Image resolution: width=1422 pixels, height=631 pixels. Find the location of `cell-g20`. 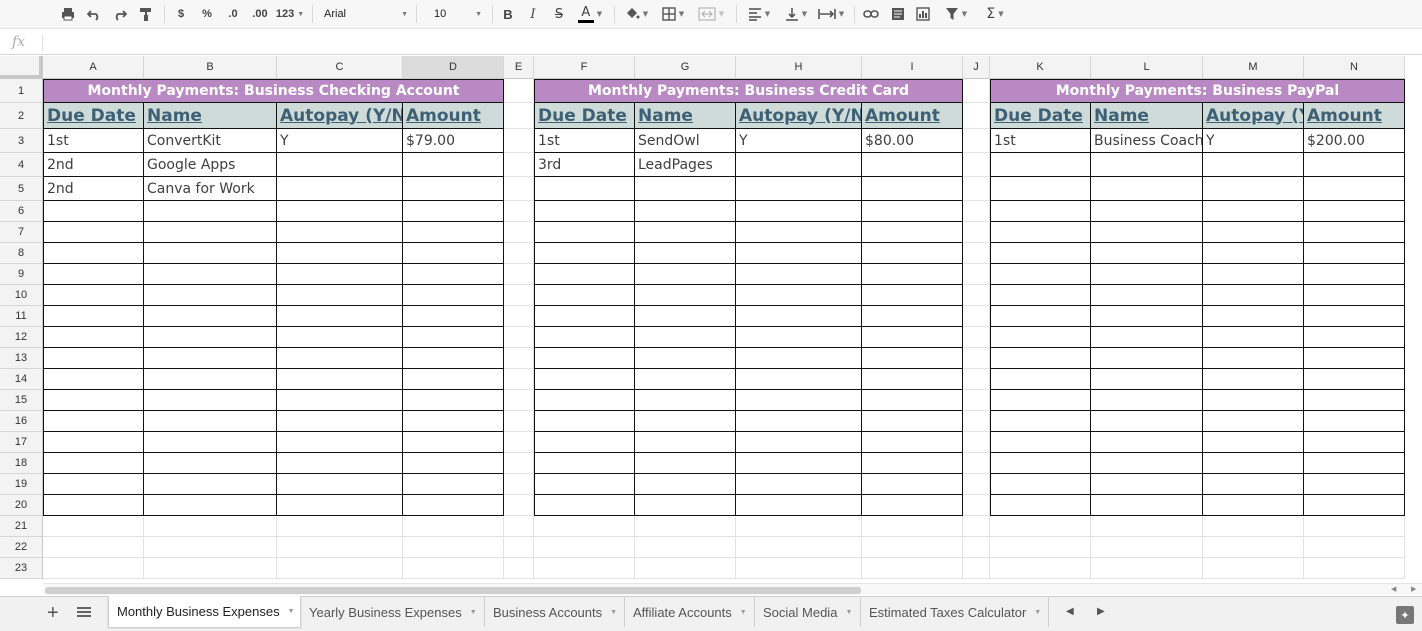

cell-g20 is located at coordinates (685, 505).